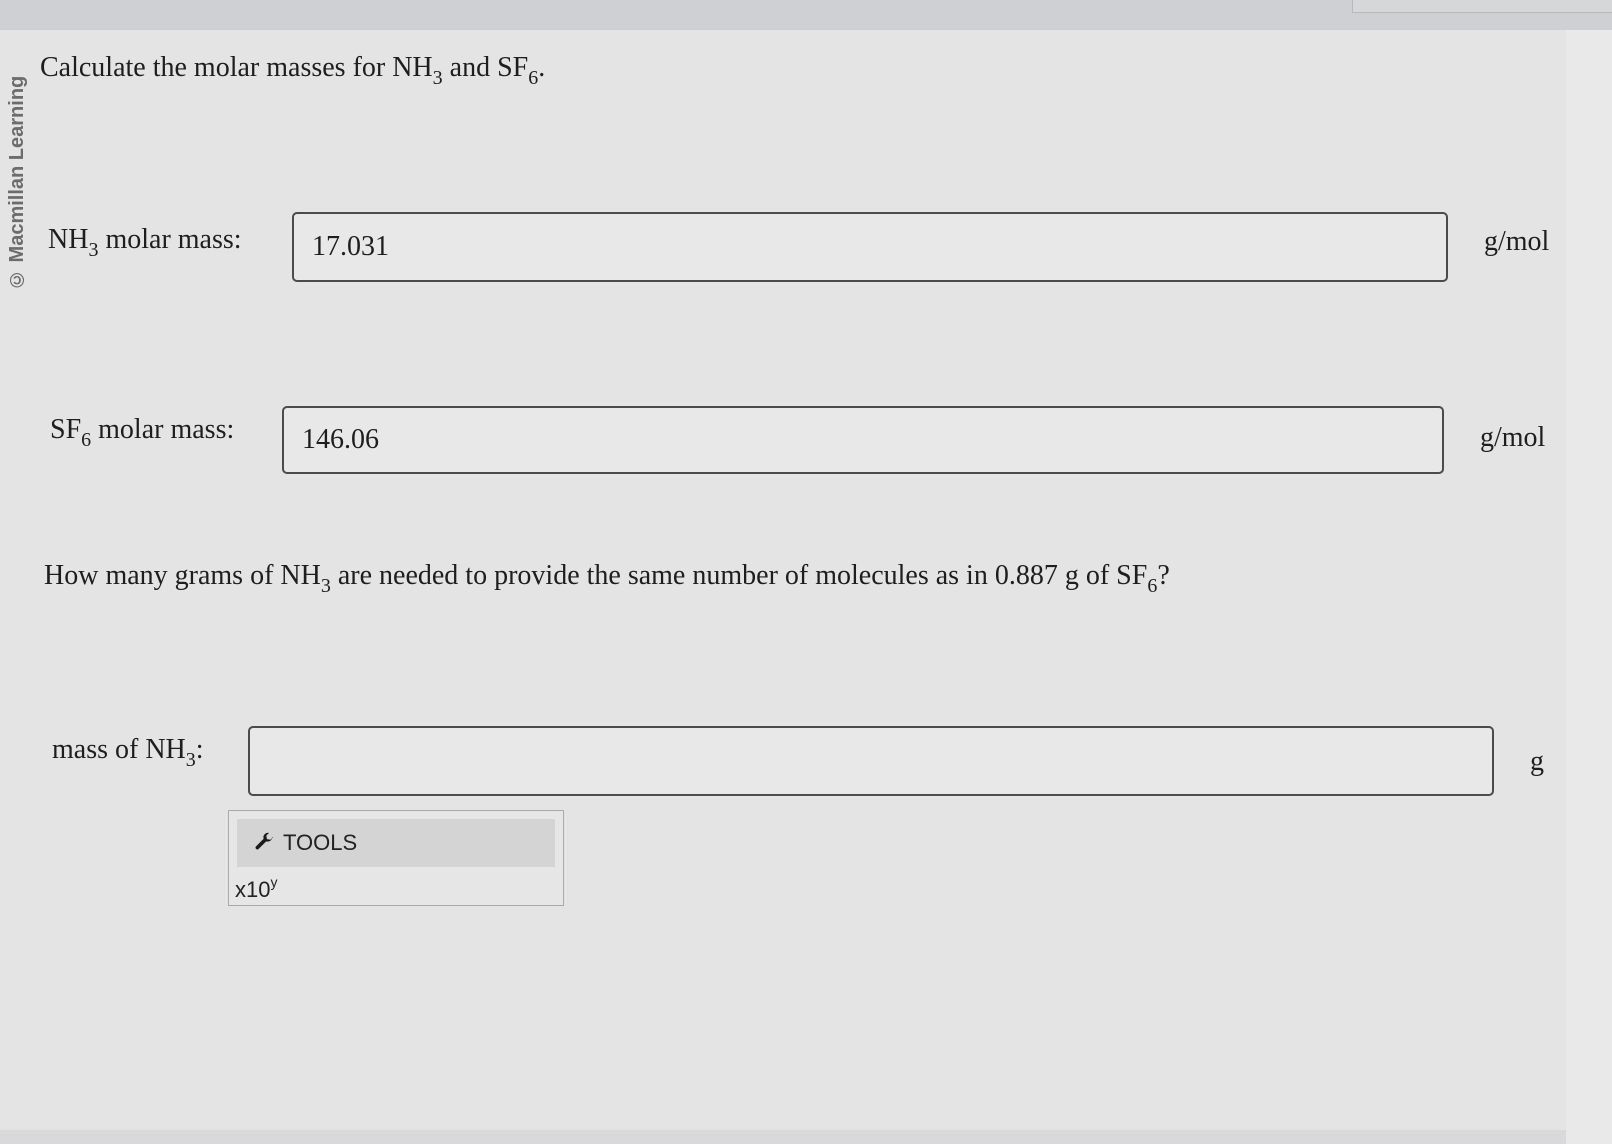 This screenshot has width=1612, height=1144. Describe the element at coordinates (542, 67) in the screenshot. I see `question-intro-text: .` at that location.